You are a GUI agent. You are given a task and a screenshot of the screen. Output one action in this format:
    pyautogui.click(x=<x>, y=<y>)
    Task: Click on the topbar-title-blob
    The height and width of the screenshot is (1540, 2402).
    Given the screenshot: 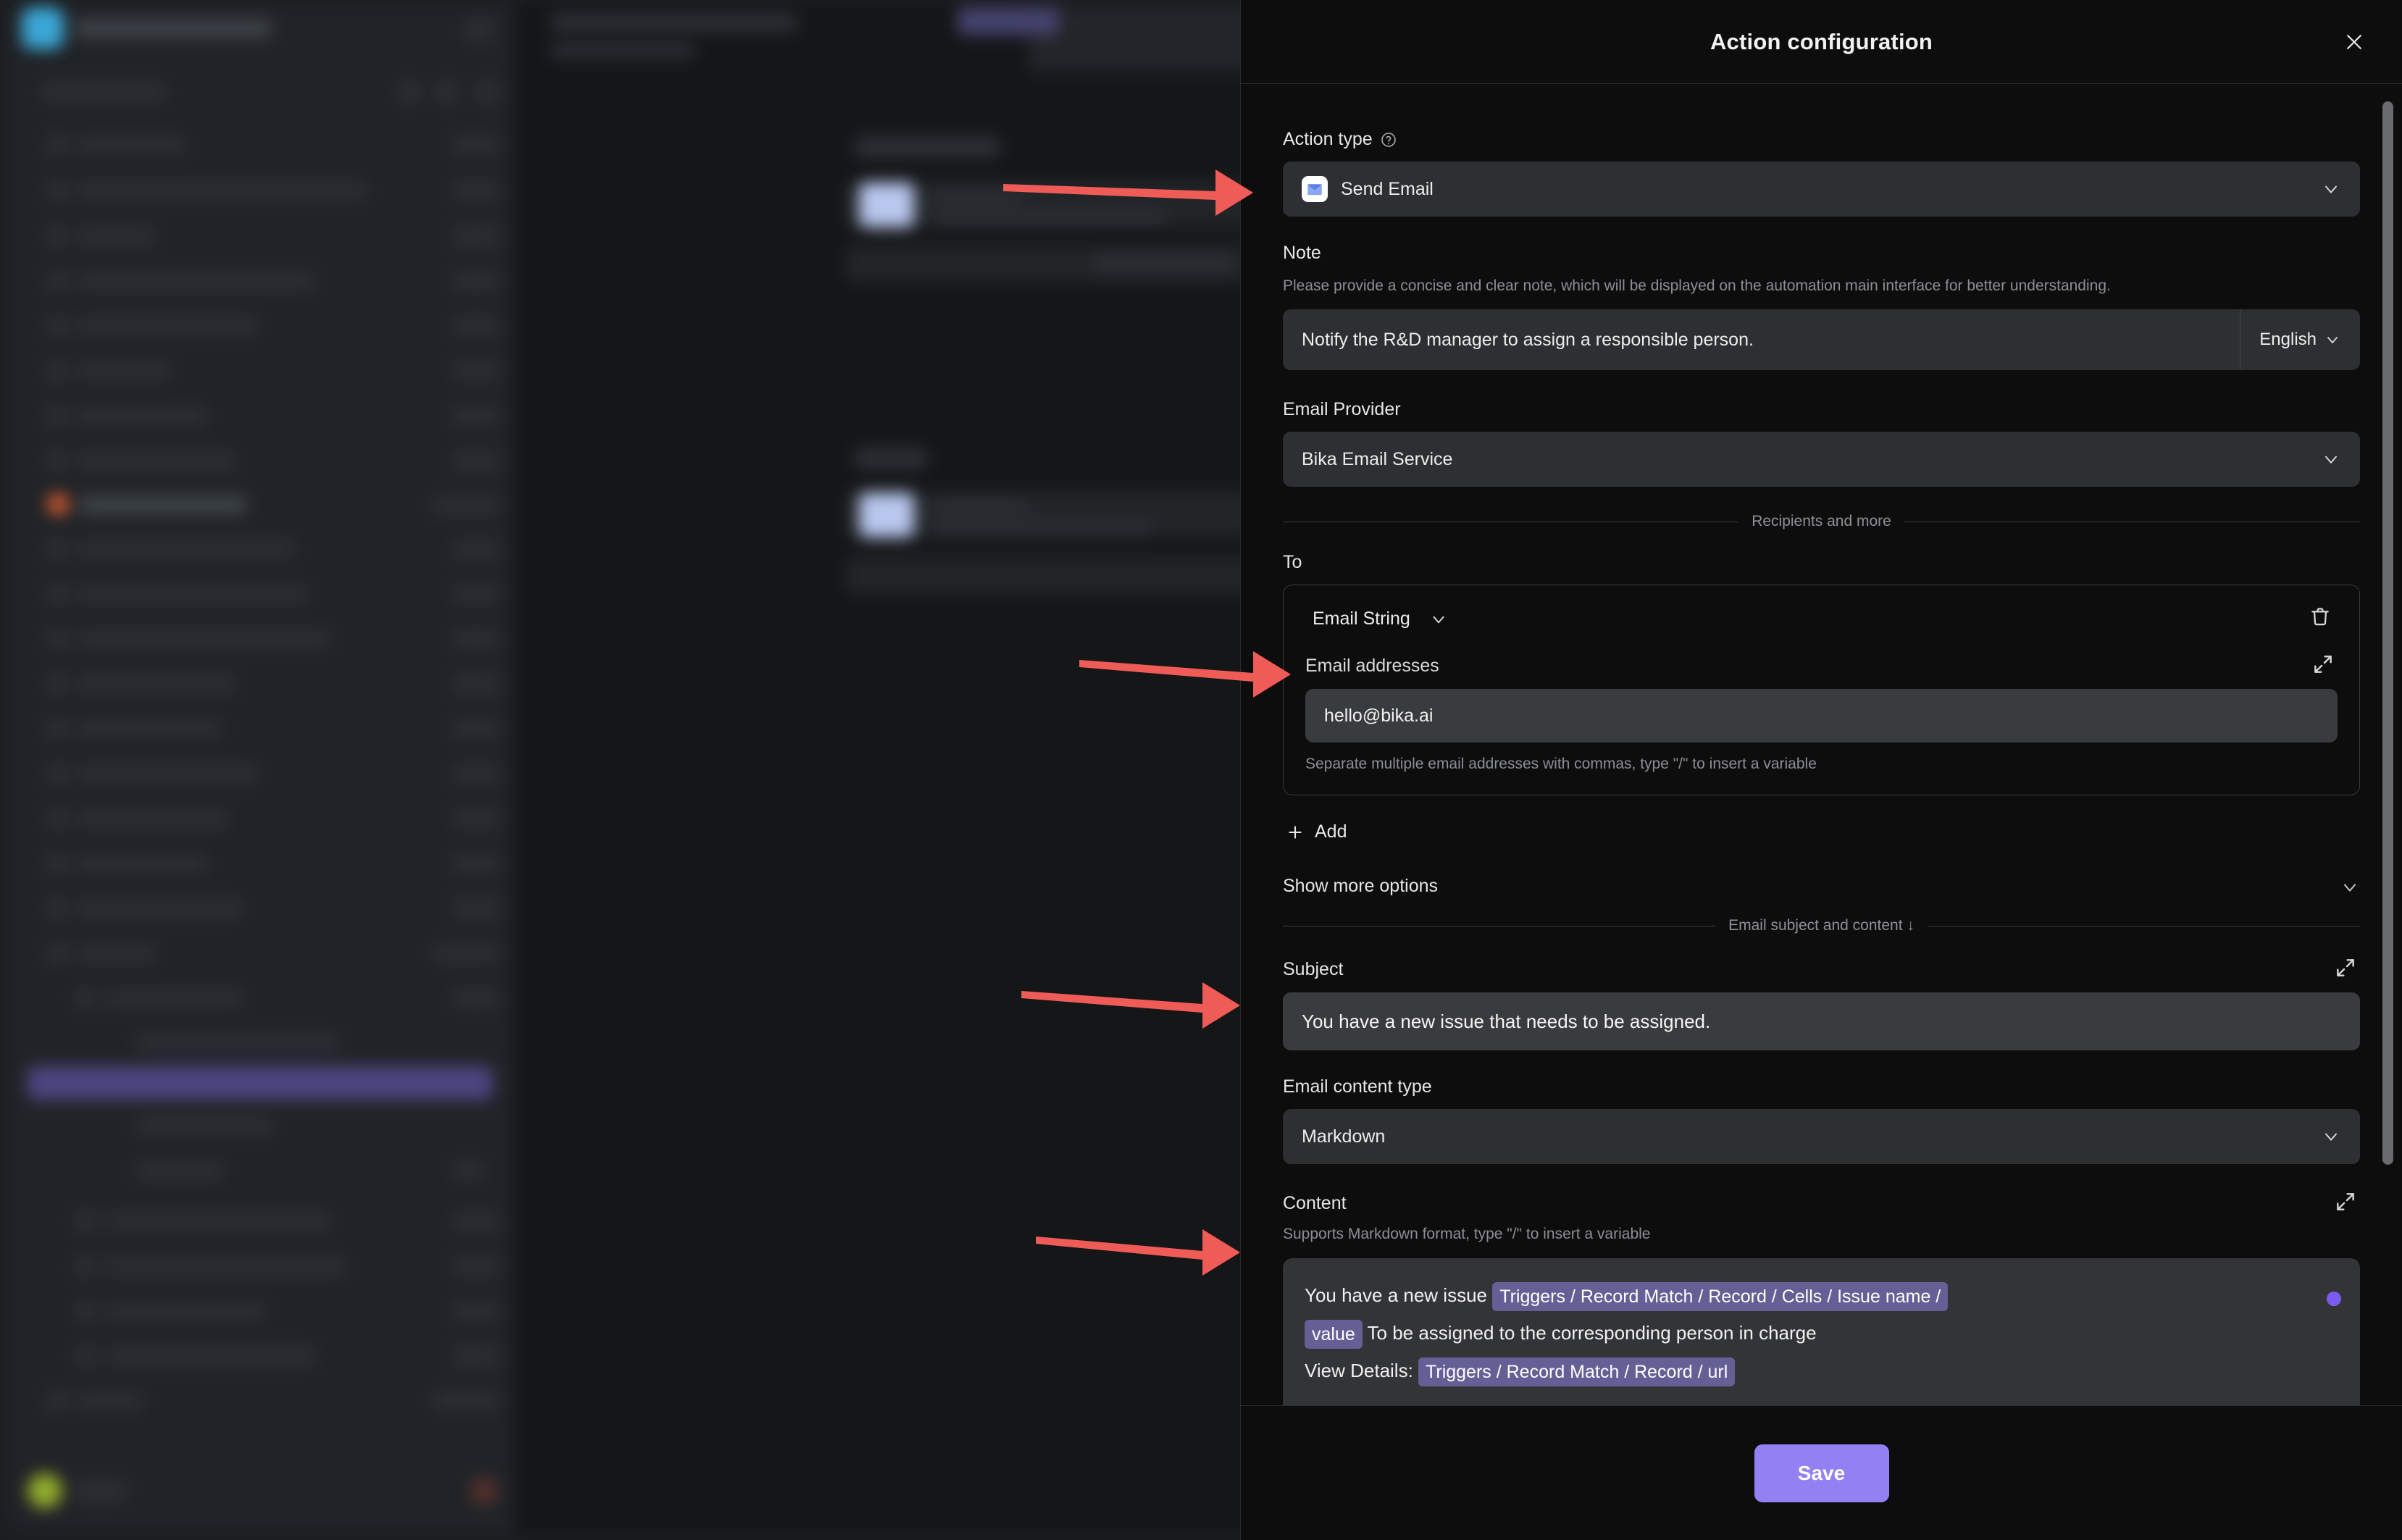 What is the action you would take?
    pyautogui.click(x=674, y=22)
    